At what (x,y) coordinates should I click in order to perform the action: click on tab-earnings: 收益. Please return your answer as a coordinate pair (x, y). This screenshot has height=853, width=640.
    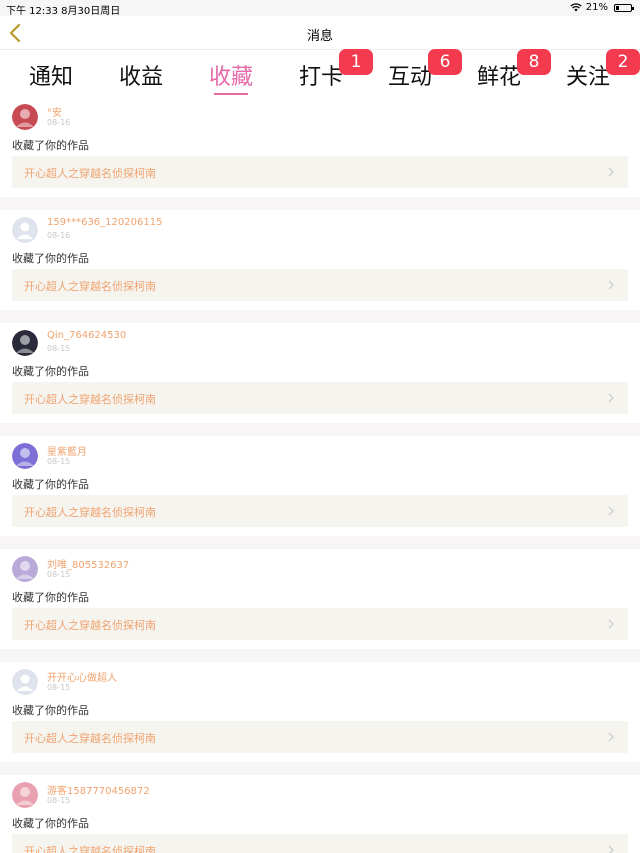
    Looking at the image, I should click on (141, 75).